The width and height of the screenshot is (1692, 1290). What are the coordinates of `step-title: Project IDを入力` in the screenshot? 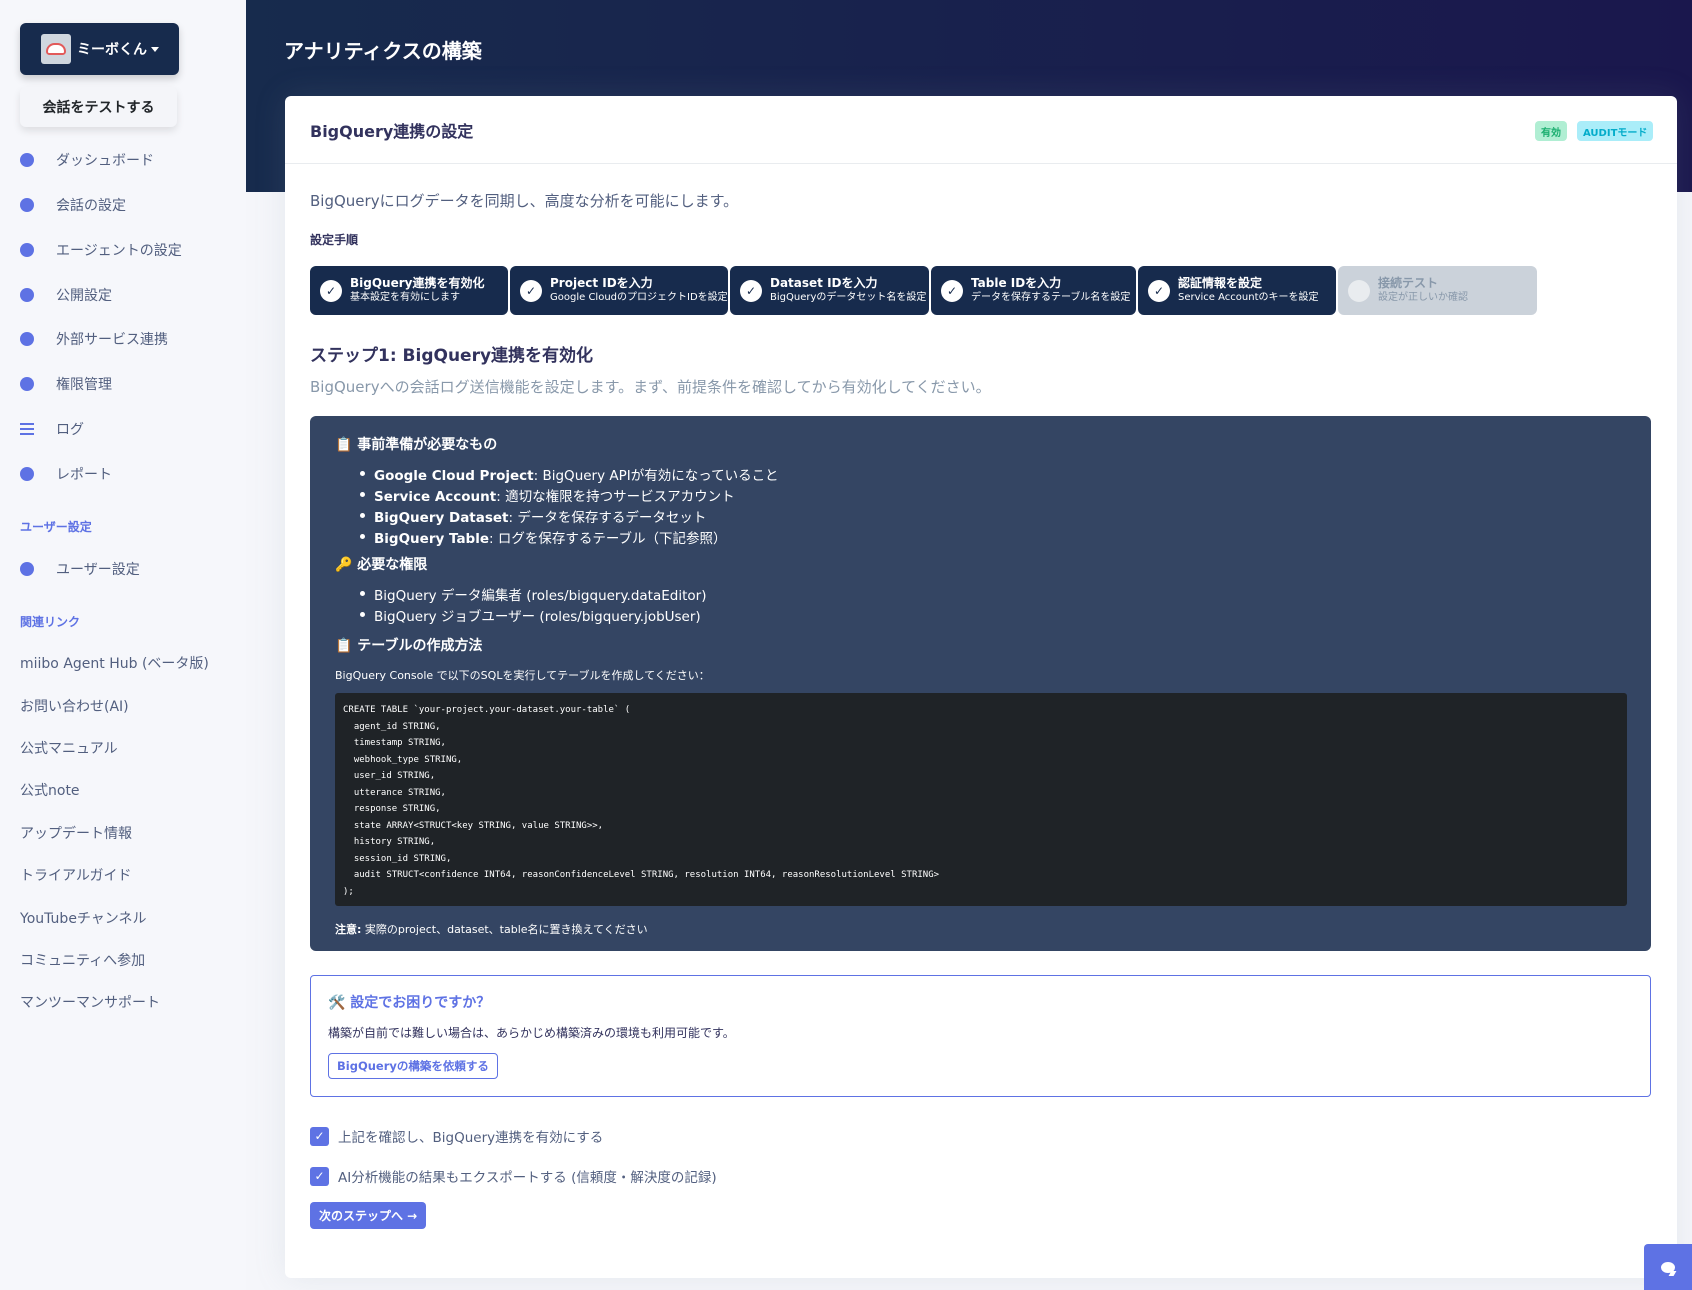 It's located at (601, 283).